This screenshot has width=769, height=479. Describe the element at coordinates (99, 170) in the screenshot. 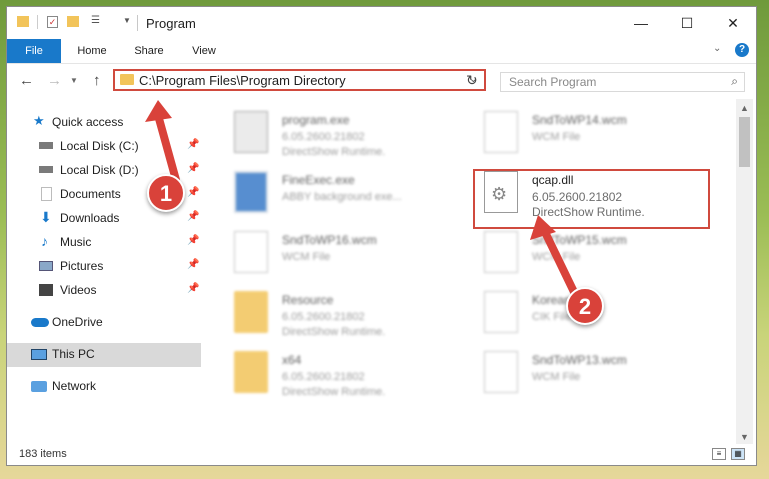

I see `nav-label: Local Disk (D:)` at that location.